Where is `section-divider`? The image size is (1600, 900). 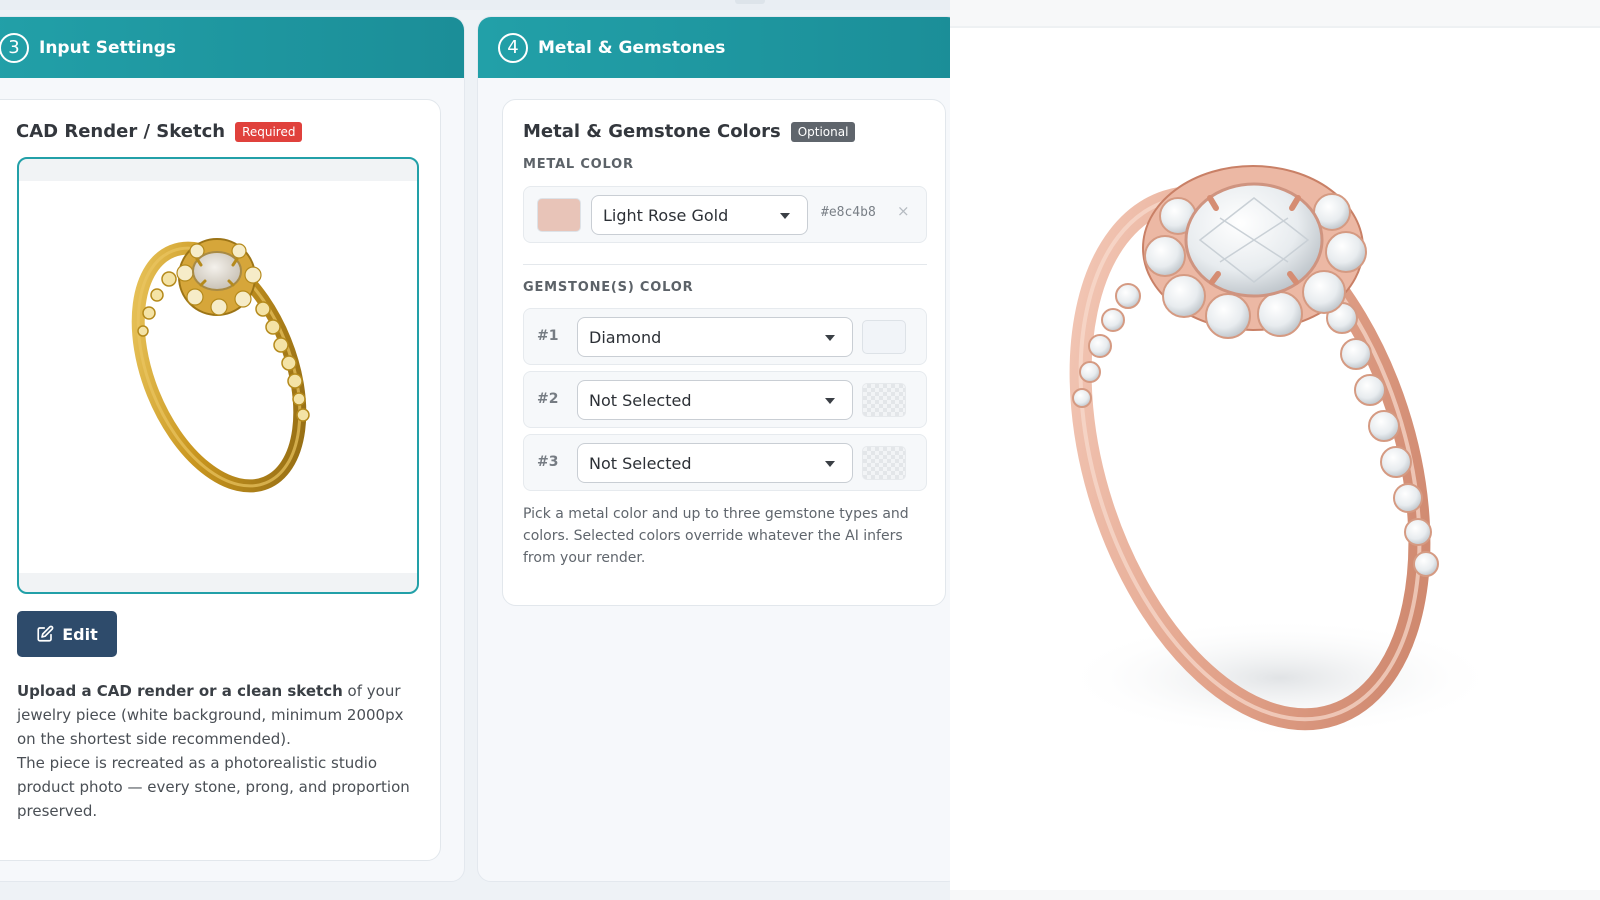 section-divider is located at coordinates (725, 264).